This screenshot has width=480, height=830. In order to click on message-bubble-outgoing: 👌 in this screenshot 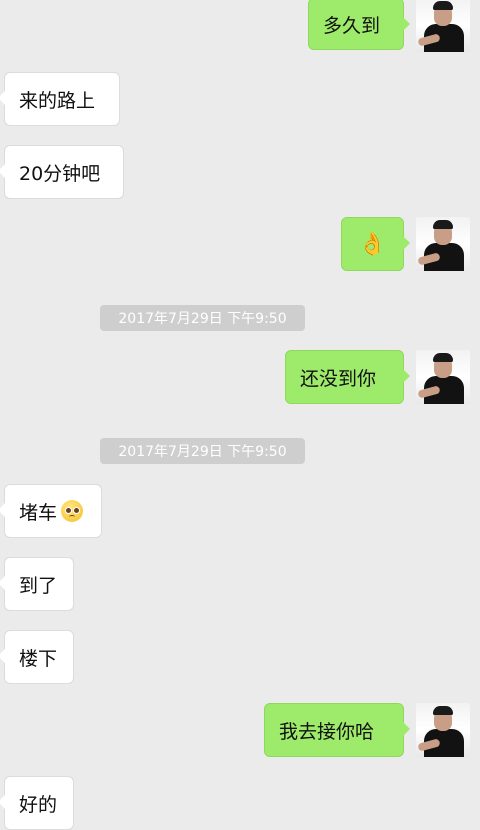, I will do `click(375, 244)`.